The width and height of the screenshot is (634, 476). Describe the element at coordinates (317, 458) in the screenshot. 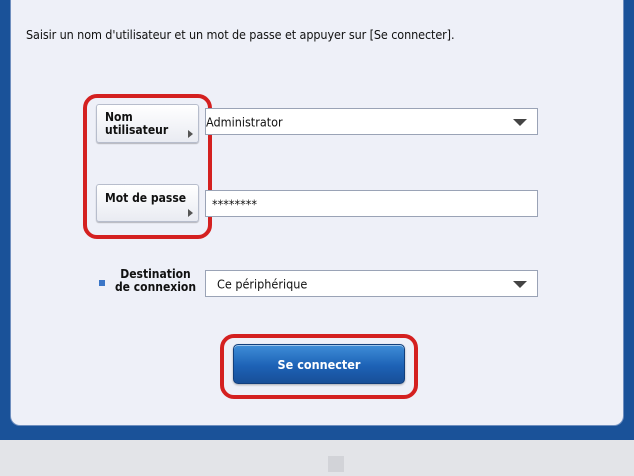

I see `footer-bar` at that location.